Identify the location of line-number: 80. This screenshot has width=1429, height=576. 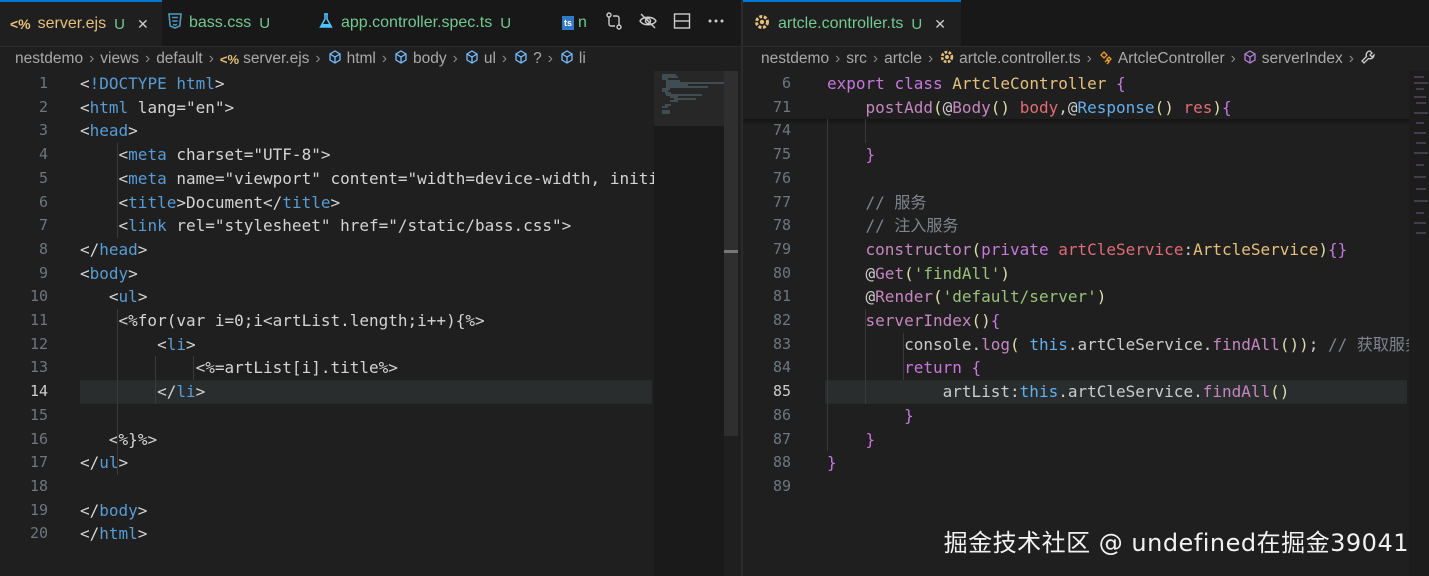
(781, 272).